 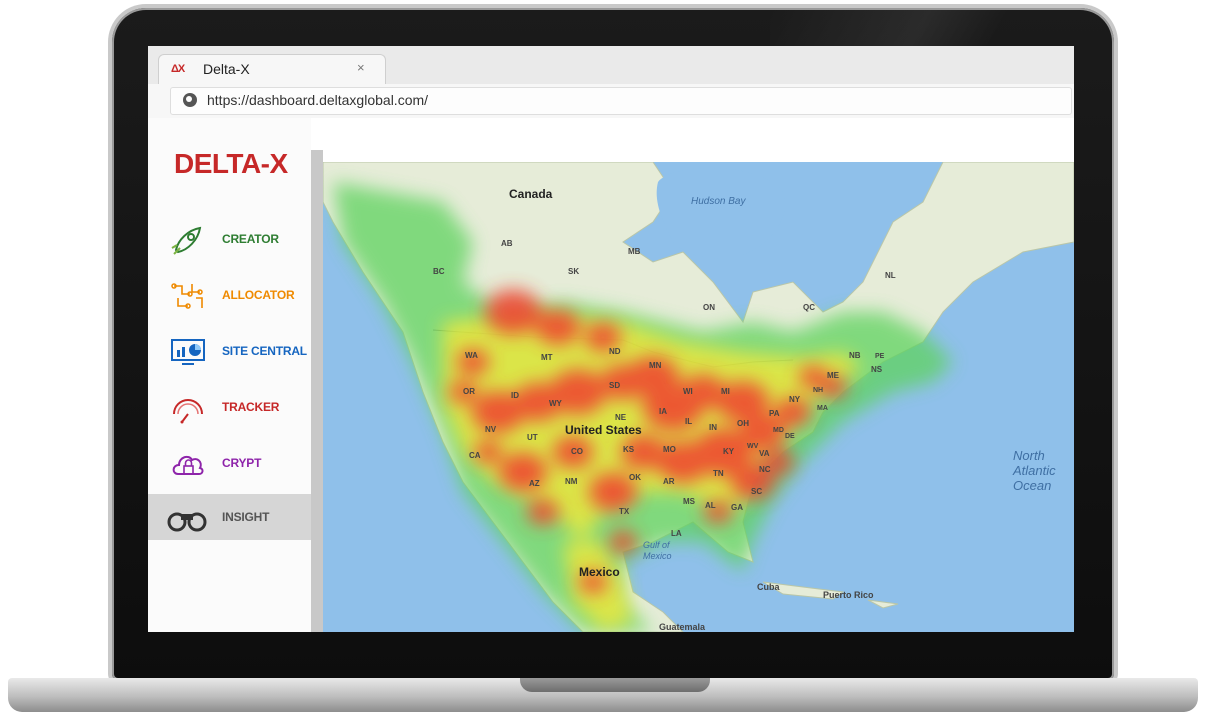 What do you see at coordinates (318, 100) in the screenshot?
I see `url-text: https://dashboard.deltaxglobal.com/` at bounding box center [318, 100].